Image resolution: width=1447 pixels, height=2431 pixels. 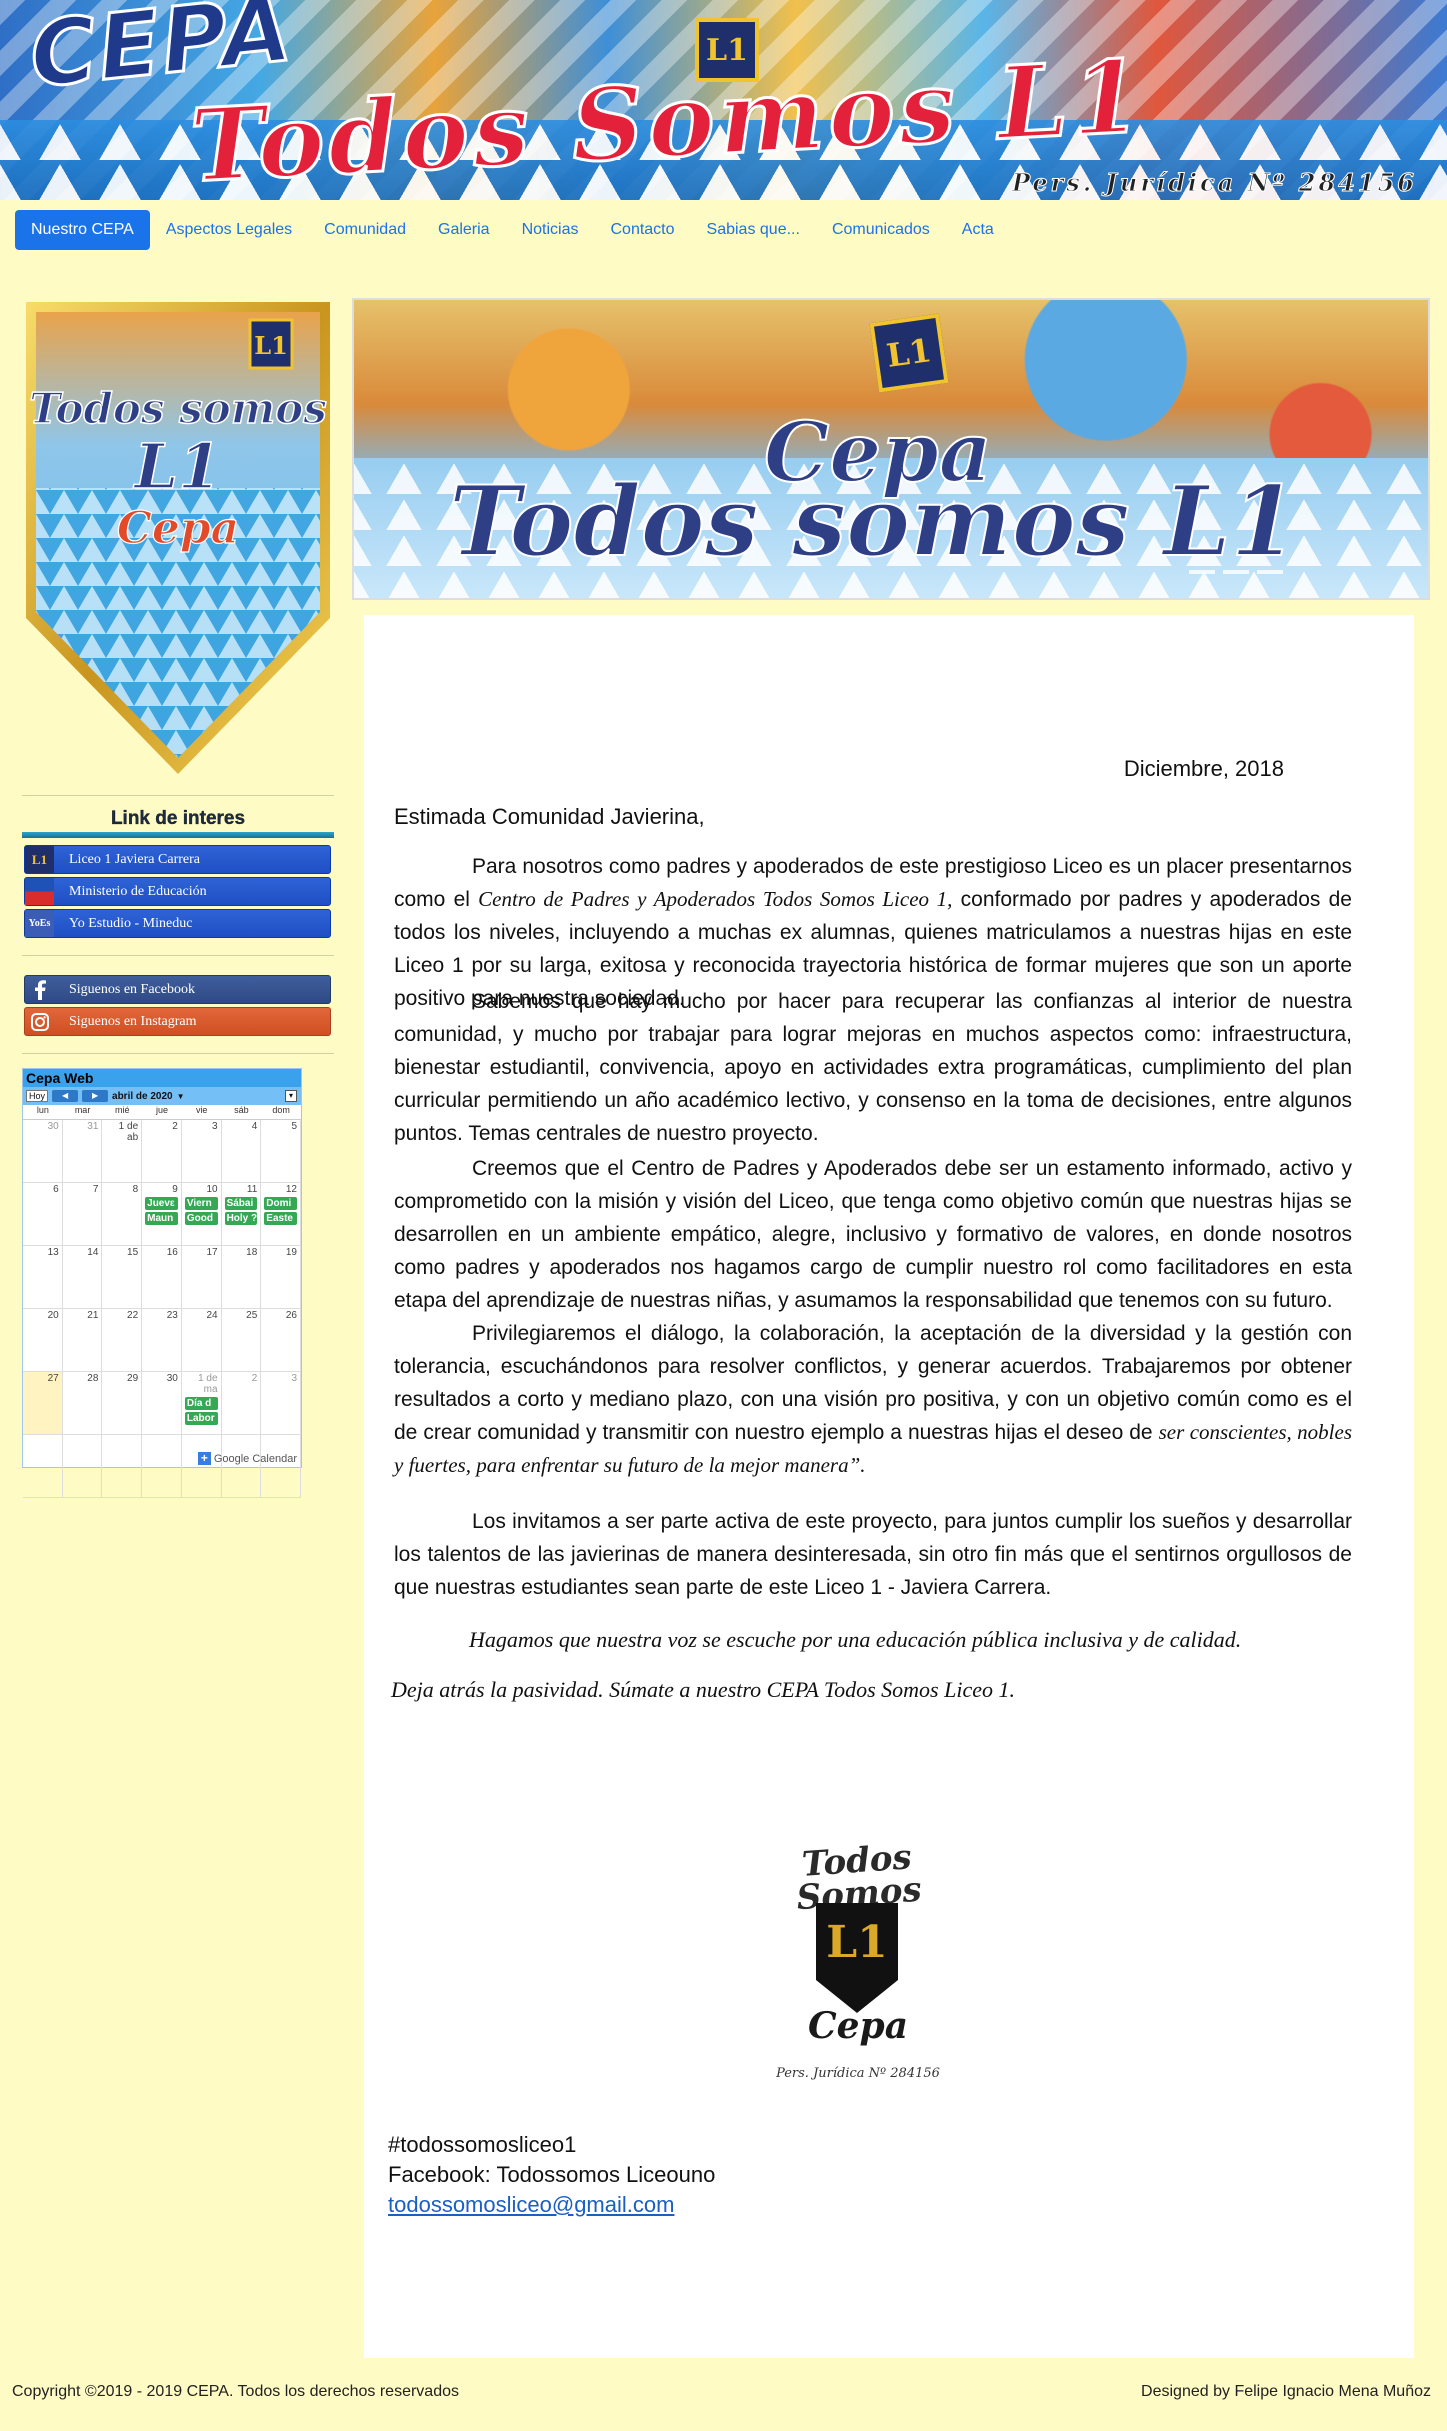 What do you see at coordinates (212, 1252) in the screenshot?
I see `calendar-day-number: 17` at bounding box center [212, 1252].